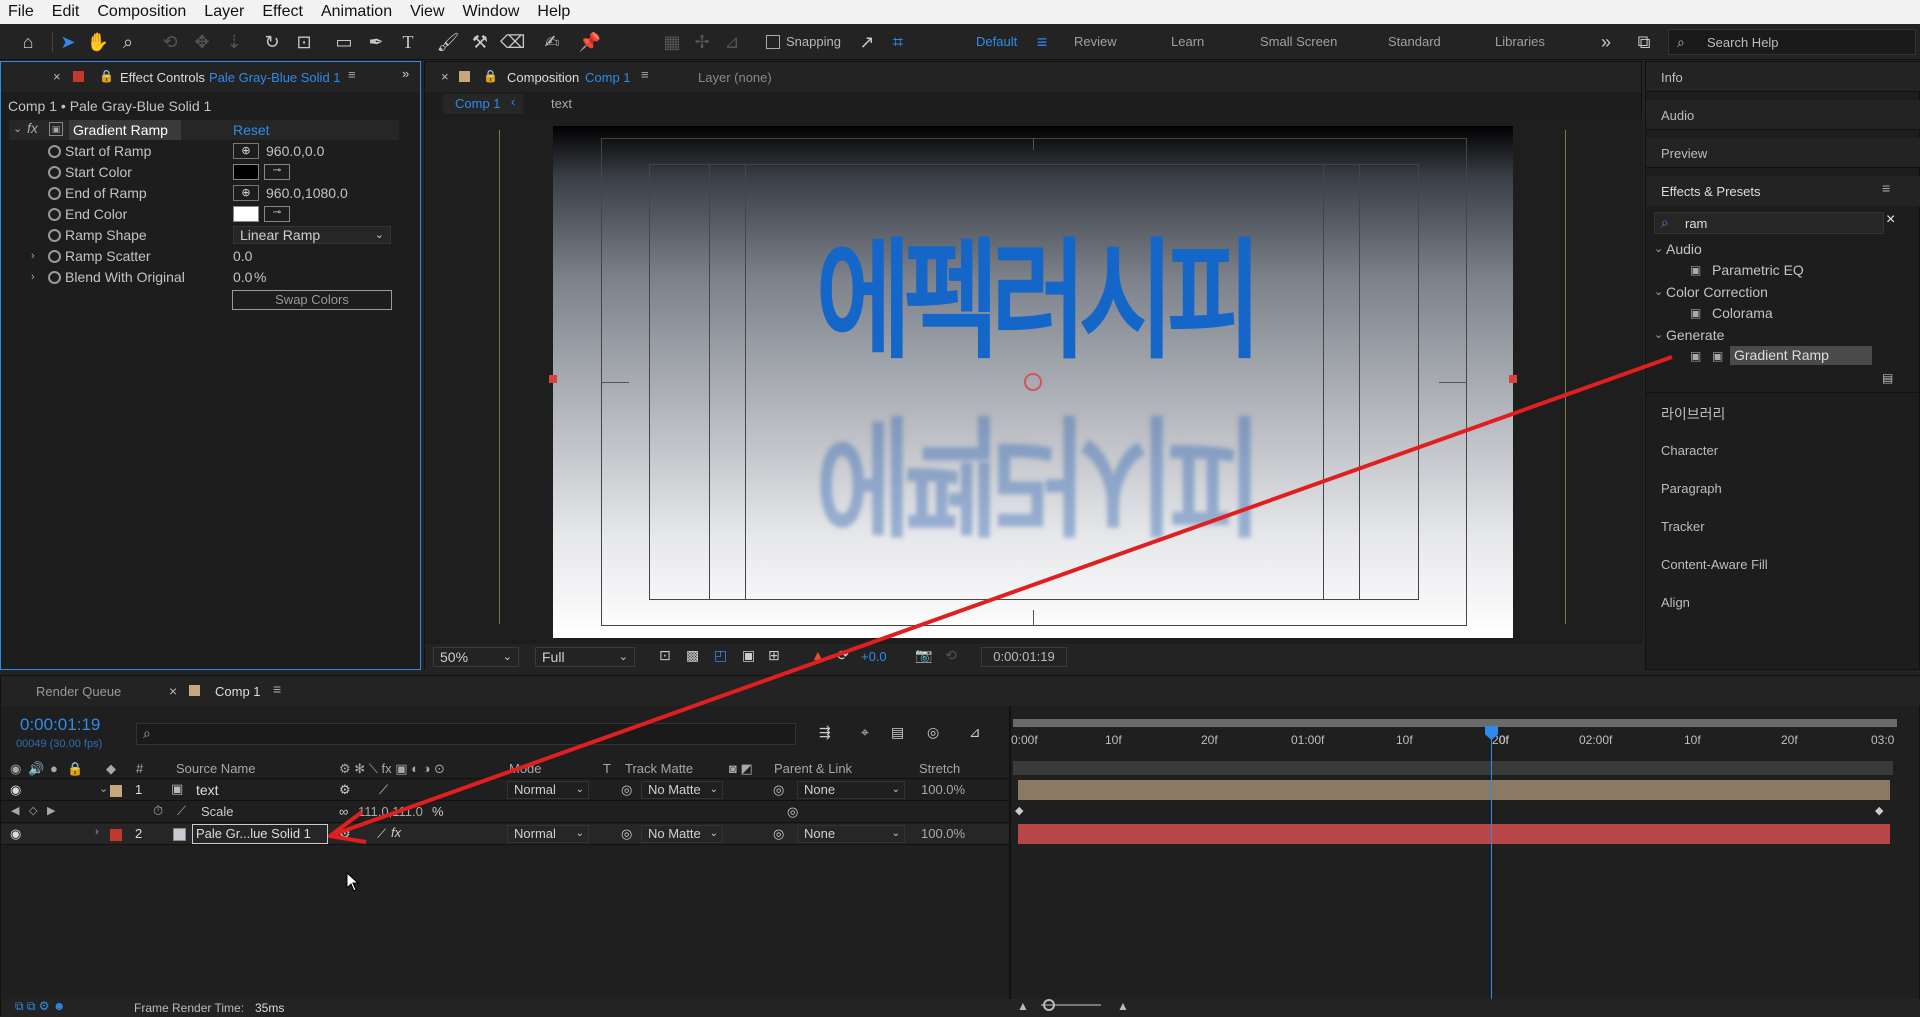 The image size is (1920, 1017). Describe the element at coordinates (1887, 378) in the screenshot. I see `new-folder-icon: ▤` at that location.